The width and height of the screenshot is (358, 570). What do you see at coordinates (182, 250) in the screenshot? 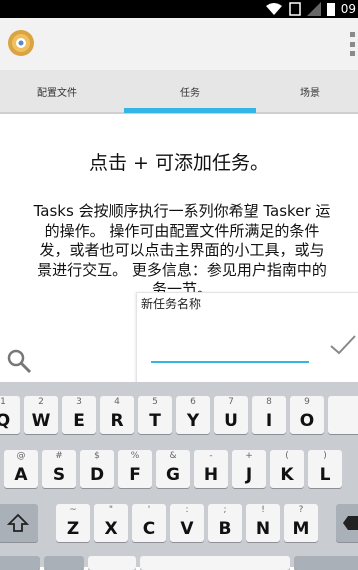
I see `description-line: 发，或者也可以点击主界面的小工具，或与` at bounding box center [182, 250].